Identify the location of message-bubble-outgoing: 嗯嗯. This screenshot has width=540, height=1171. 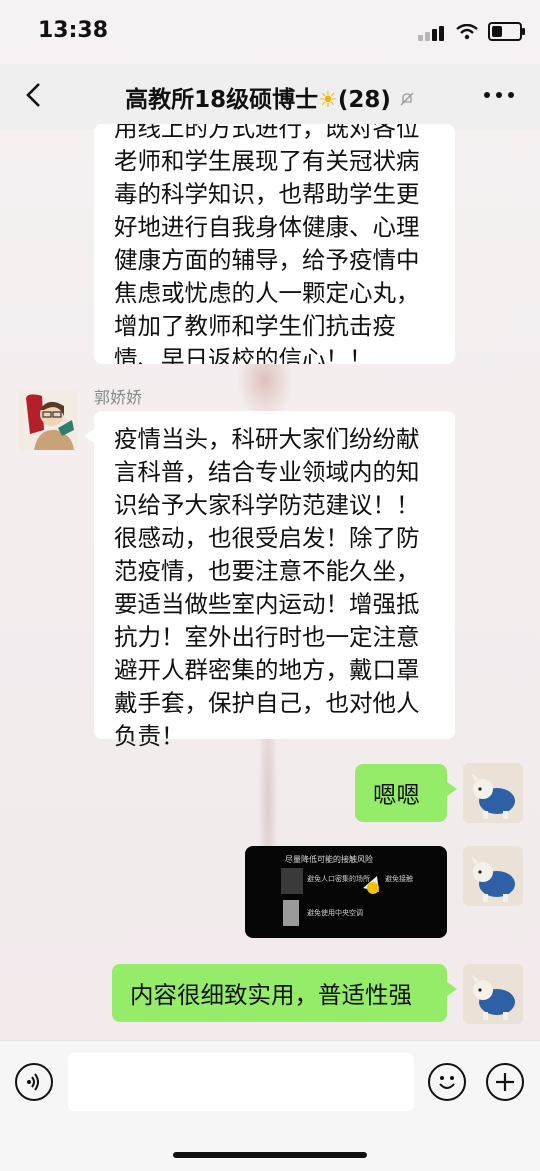
(406, 793).